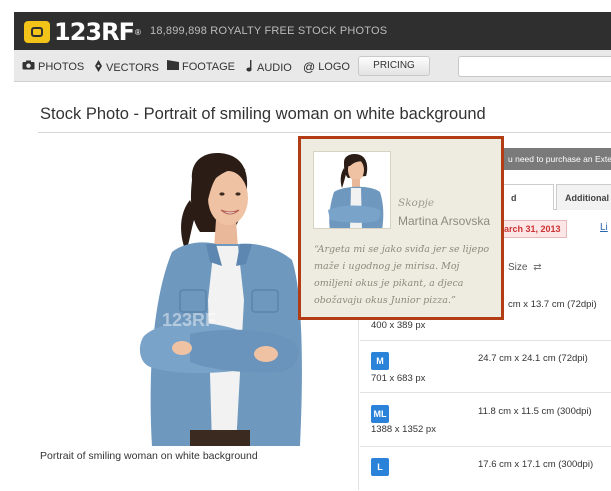 The image size is (611, 491). Describe the element at coordinates (132, 67) in the screenshot. I see `nav-label-vectors: VECTORS` at that location.